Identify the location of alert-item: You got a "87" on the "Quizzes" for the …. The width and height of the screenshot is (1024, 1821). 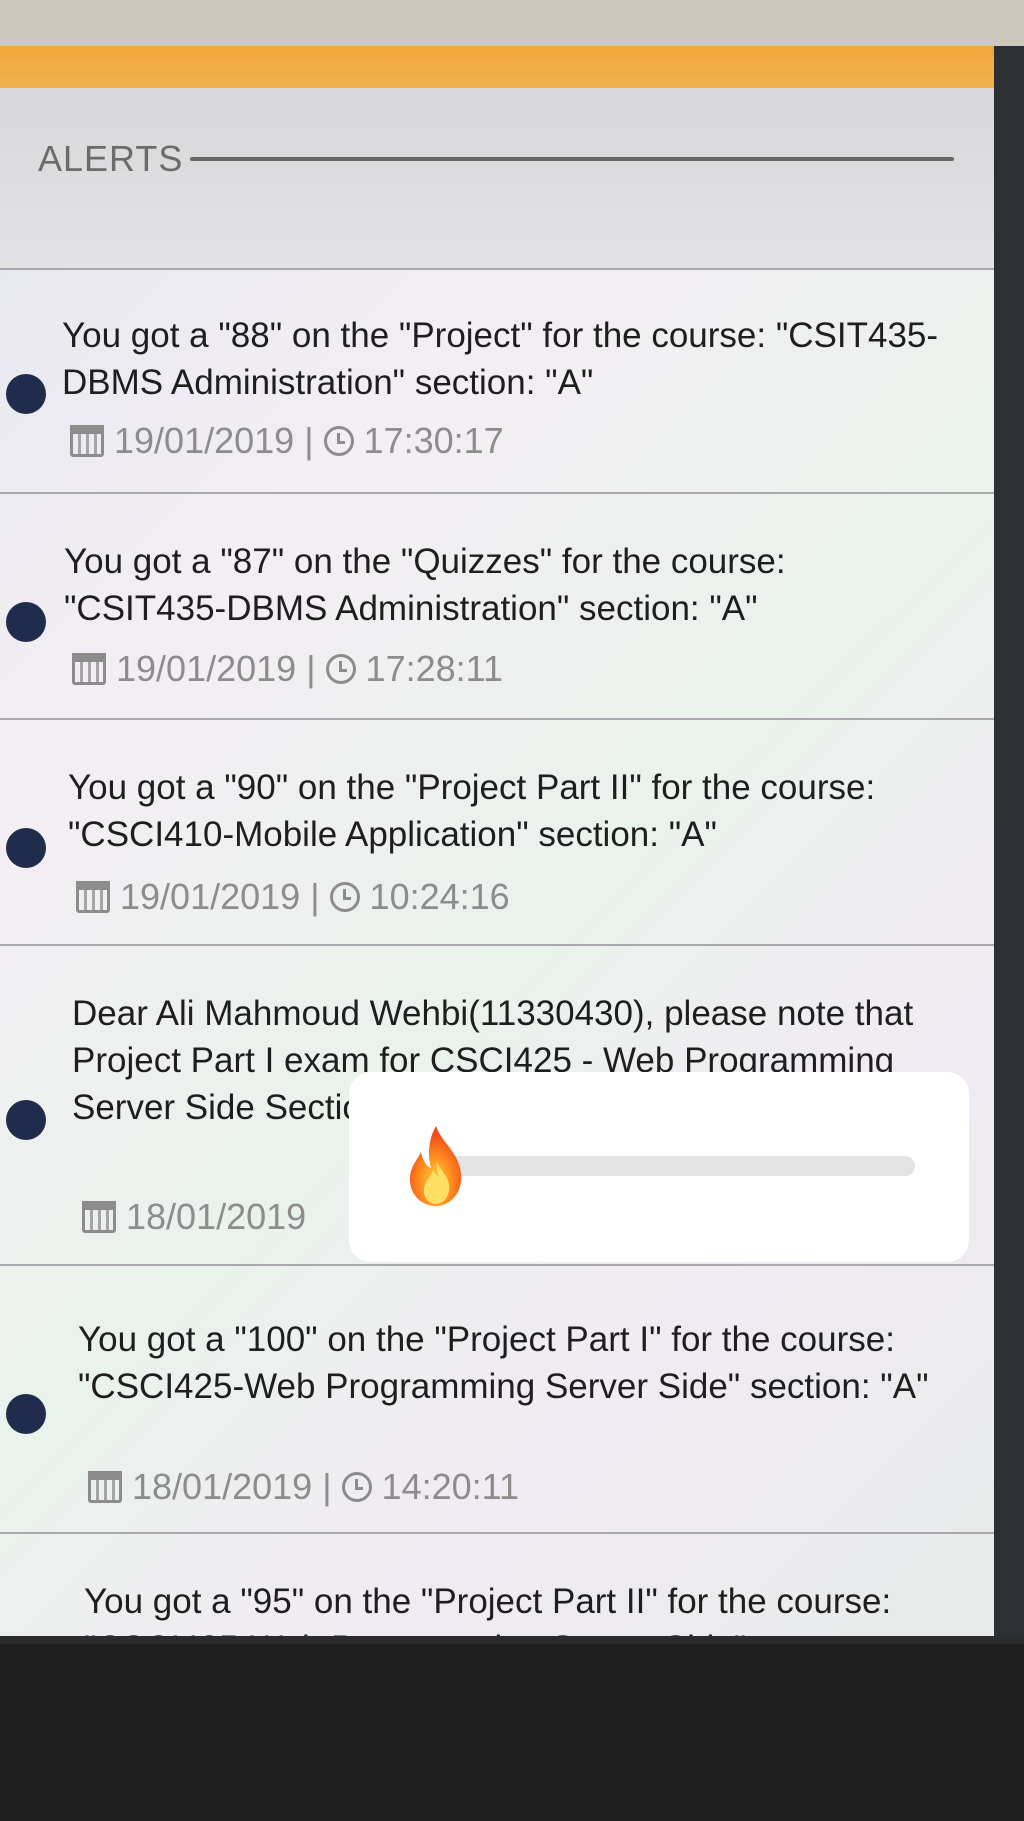
(498, 606).